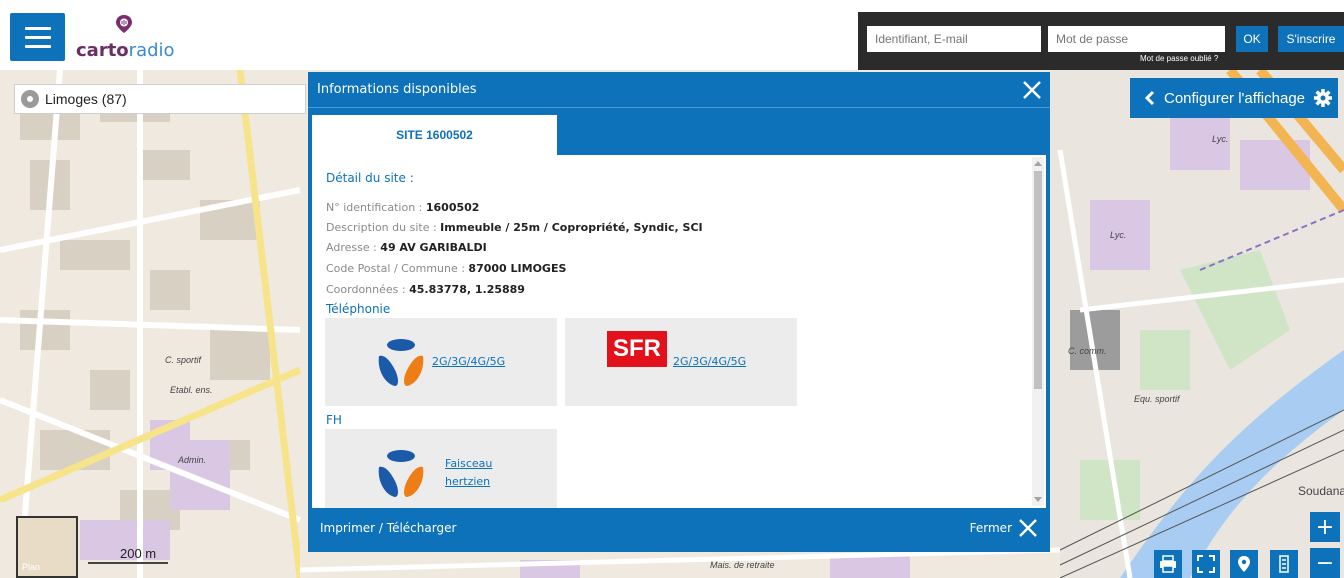 The height and width of the screenshot is (578, 1344). I want to click on close-button: Fermer, so click(1005, 528).